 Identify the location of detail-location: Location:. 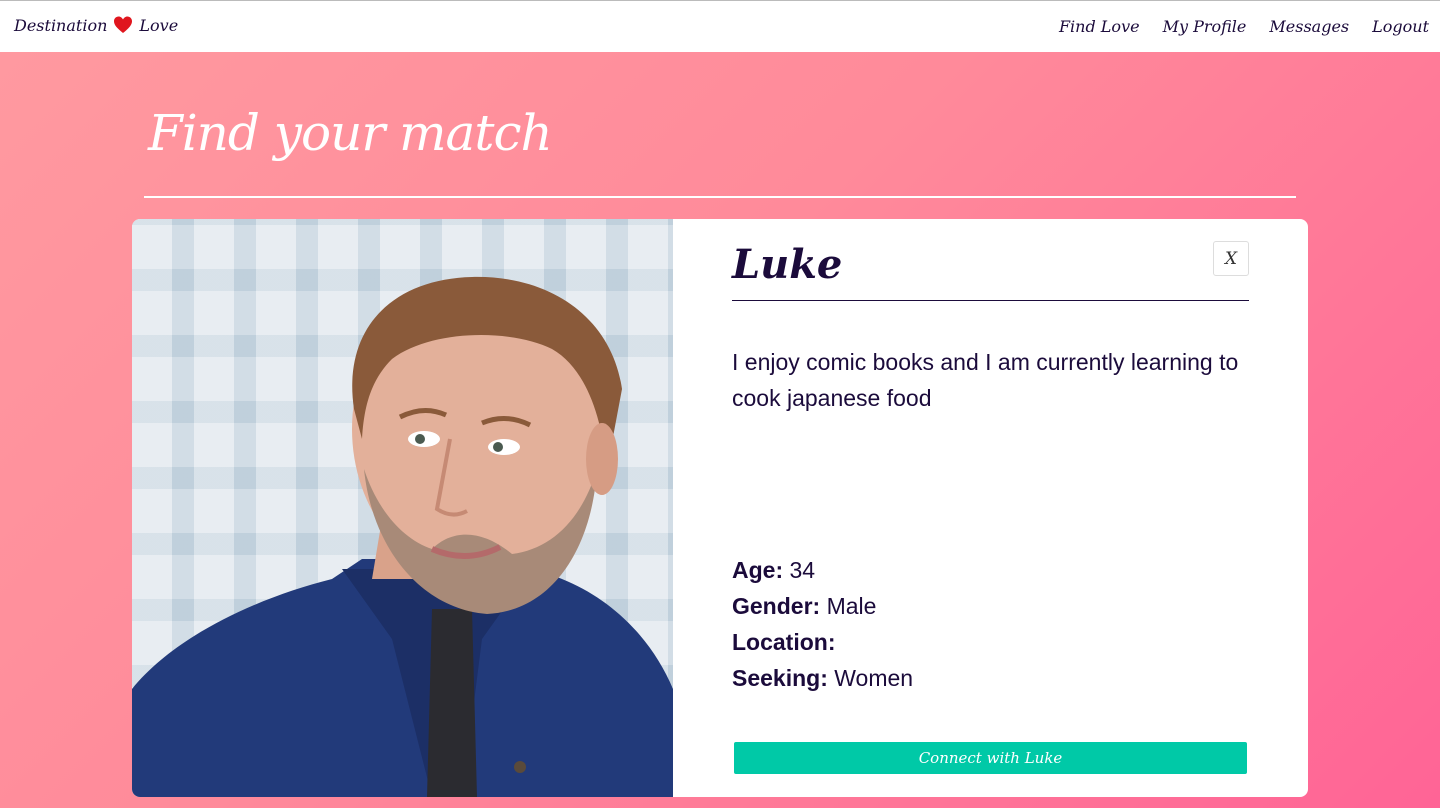
(822, 642).